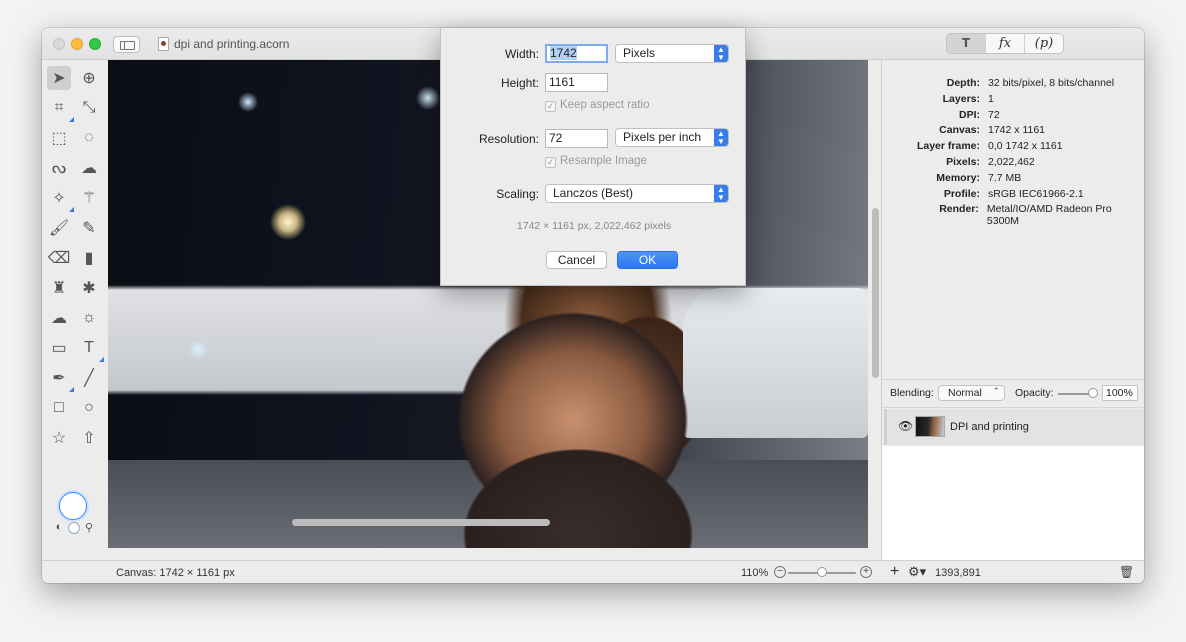 The image size is (1186, 642). I want to click on polygon-lasso-tool-icon: ☁, so click(89, 168).